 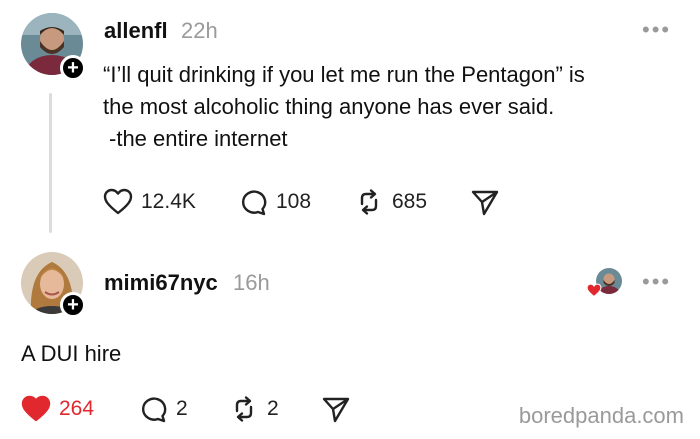 What do you see at coordinates (274, 202) in the screenshot?
I see `post-comment-button: 108` at bounding box center [274, 202].